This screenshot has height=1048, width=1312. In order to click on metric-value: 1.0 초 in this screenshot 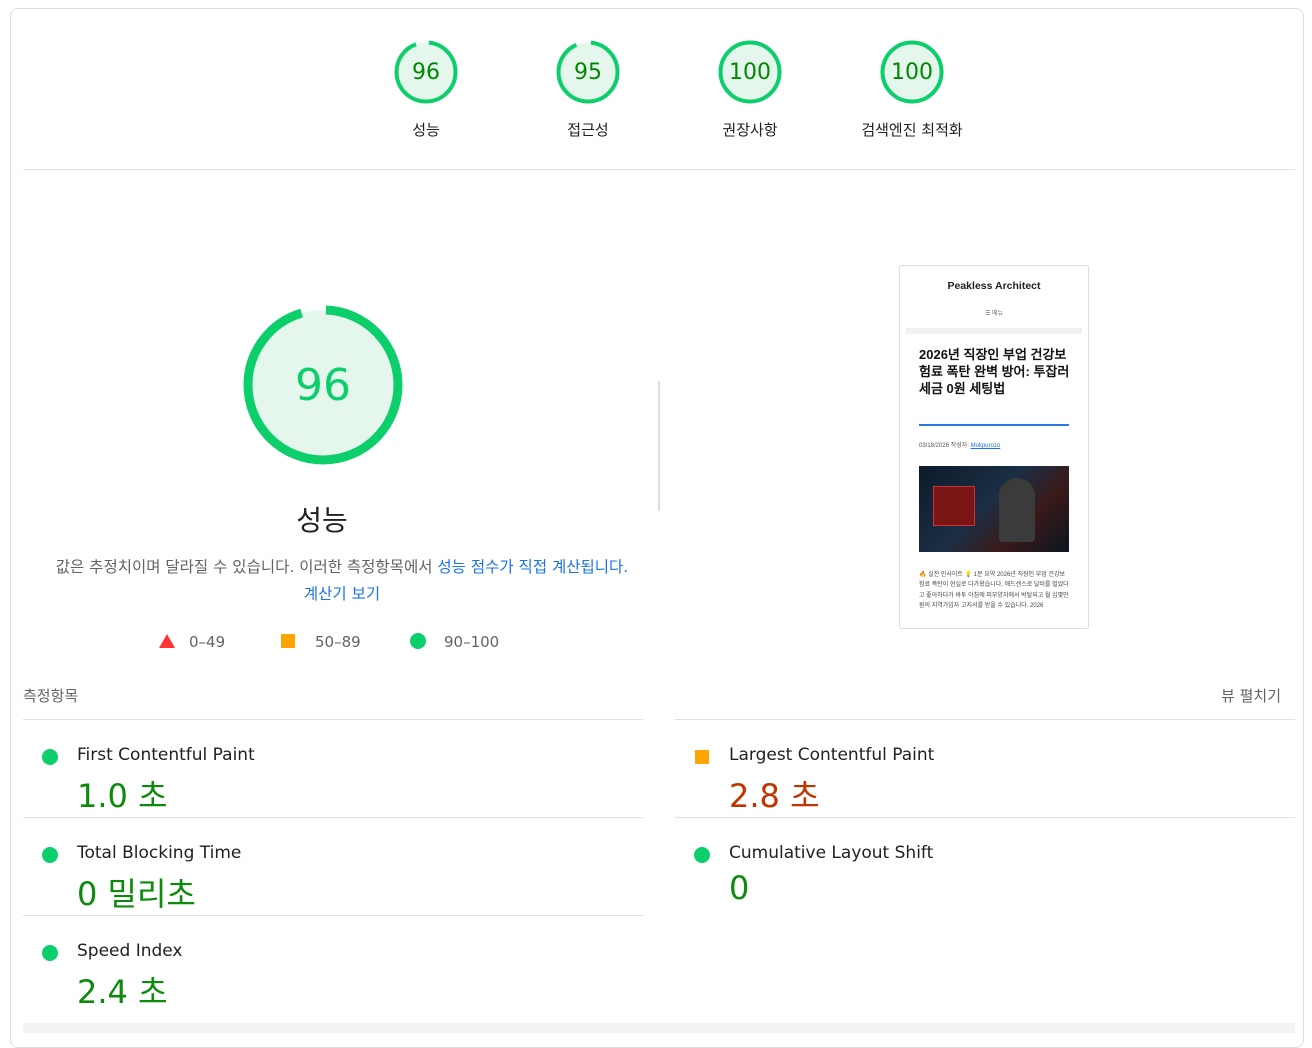, I will do `click(122, 796)`.